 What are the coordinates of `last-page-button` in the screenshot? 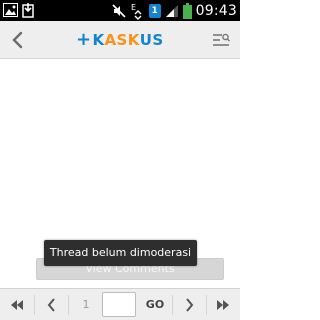 It's located at (223, 305).